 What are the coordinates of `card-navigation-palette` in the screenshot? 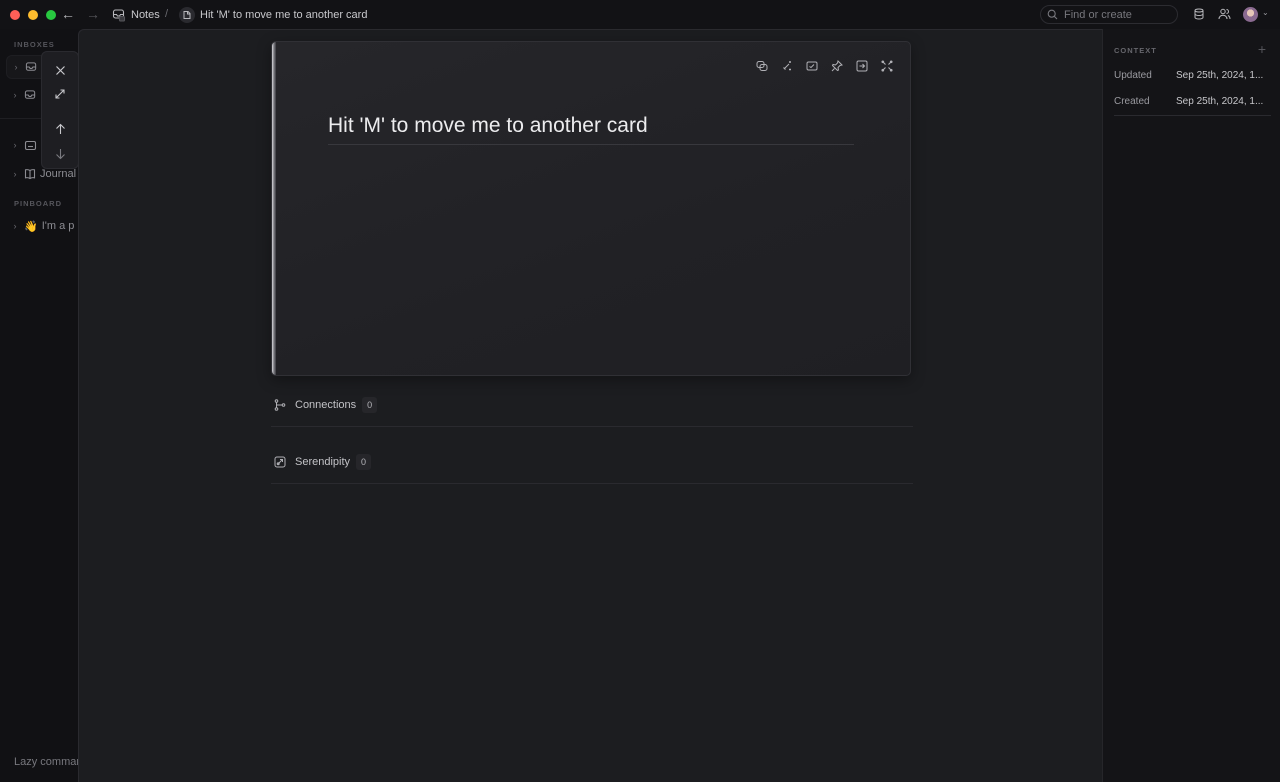 It's located at (60, 110).